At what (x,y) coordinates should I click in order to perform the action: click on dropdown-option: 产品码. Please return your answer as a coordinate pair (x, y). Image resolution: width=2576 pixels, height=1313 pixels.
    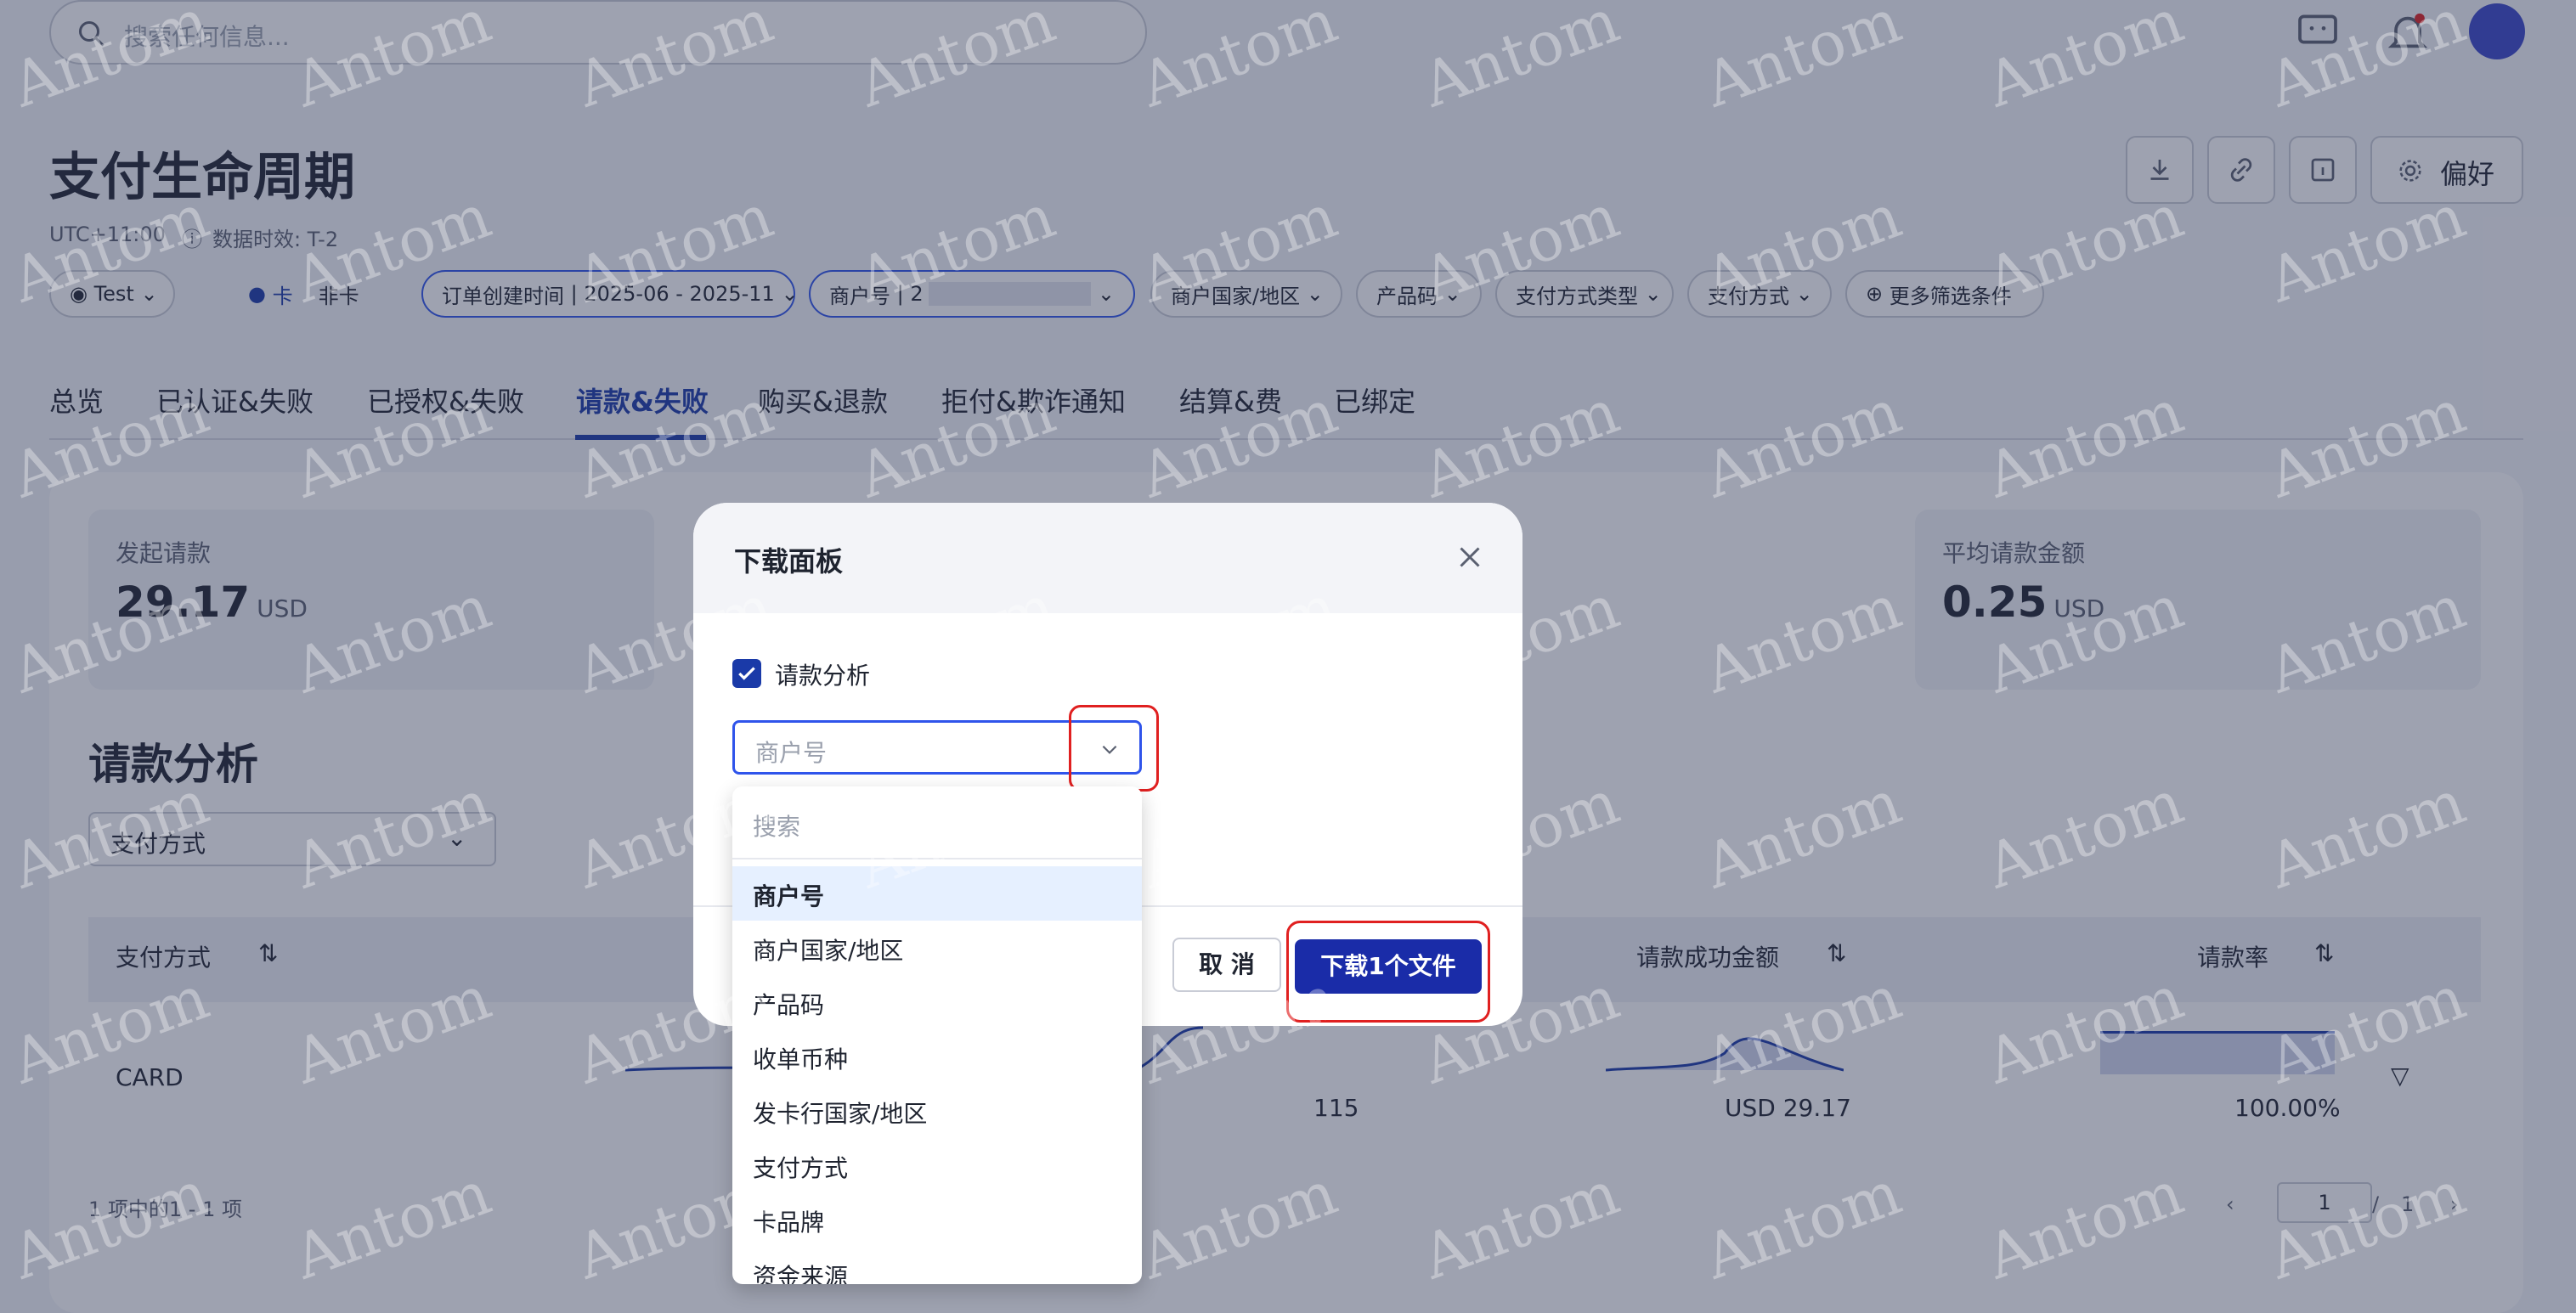
    Looking at the image, I should click on (937, 1002).